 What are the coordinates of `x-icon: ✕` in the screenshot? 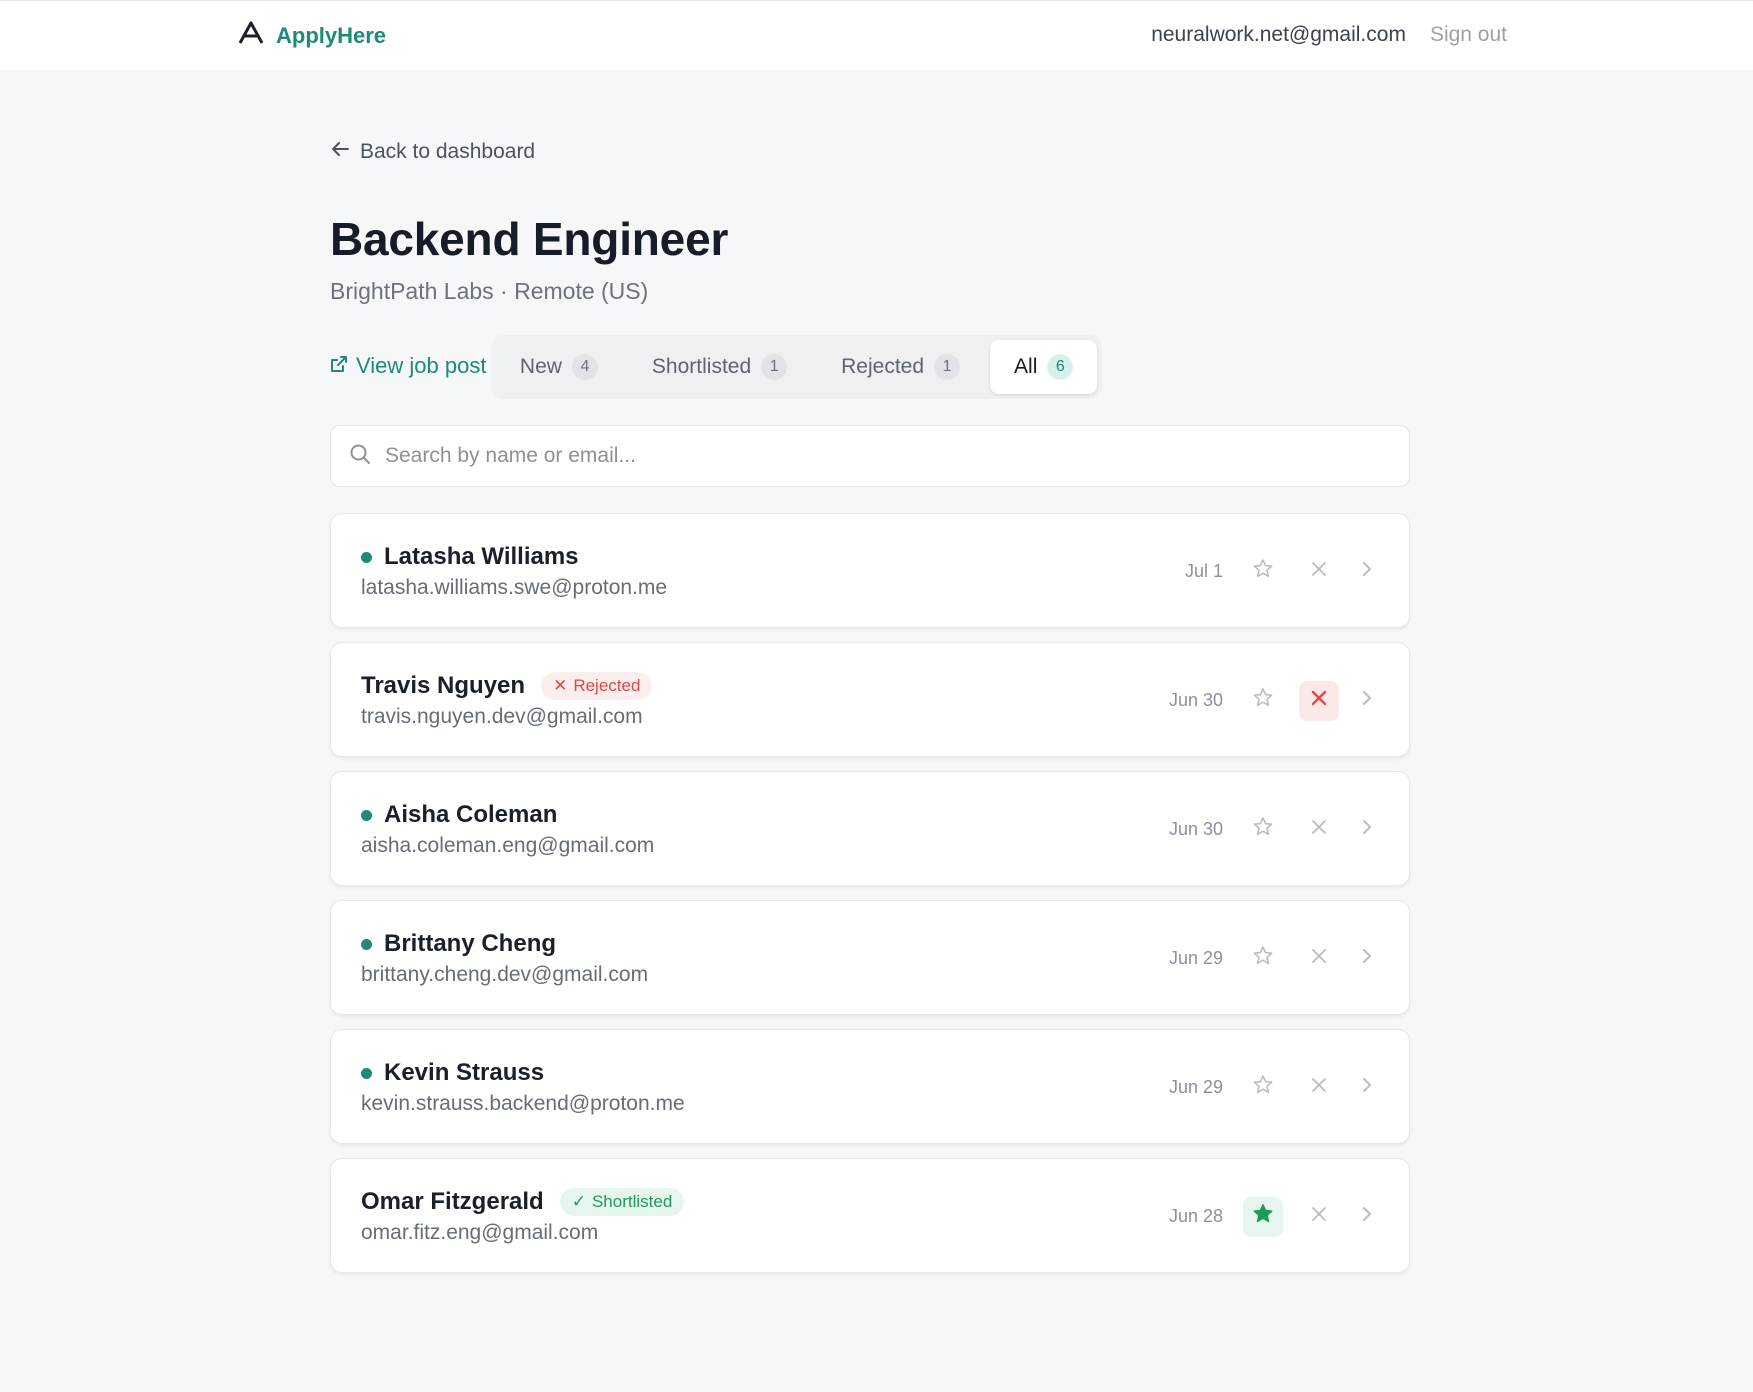 It's located at (560, 685).